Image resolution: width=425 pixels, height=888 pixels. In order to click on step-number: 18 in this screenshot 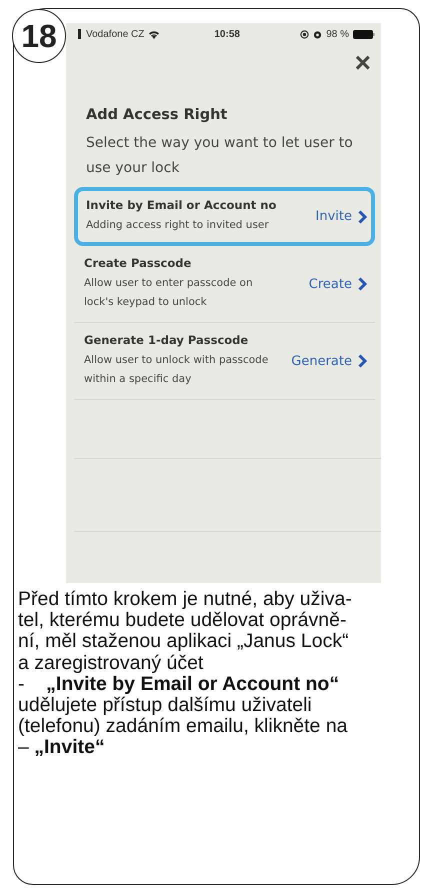, I will do `click(39, 36)`.